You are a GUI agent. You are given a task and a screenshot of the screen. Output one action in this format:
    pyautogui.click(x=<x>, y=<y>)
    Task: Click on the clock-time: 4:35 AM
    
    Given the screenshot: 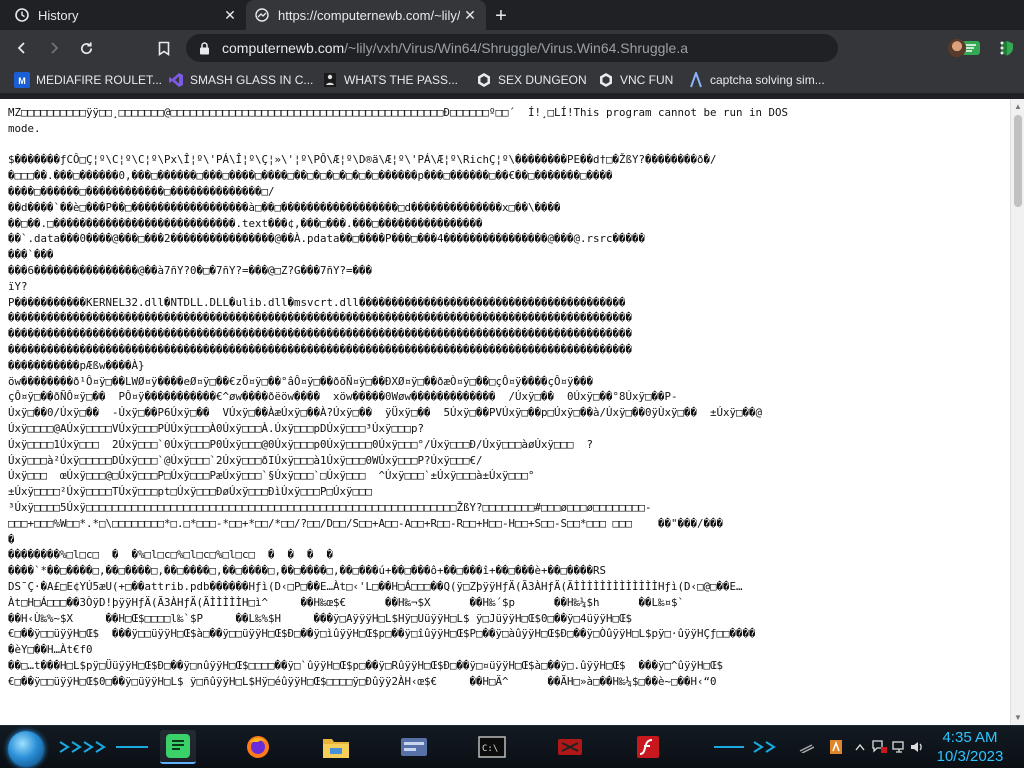 What is the action you would take?
    pyautogui.click(x=970, y=737)
    